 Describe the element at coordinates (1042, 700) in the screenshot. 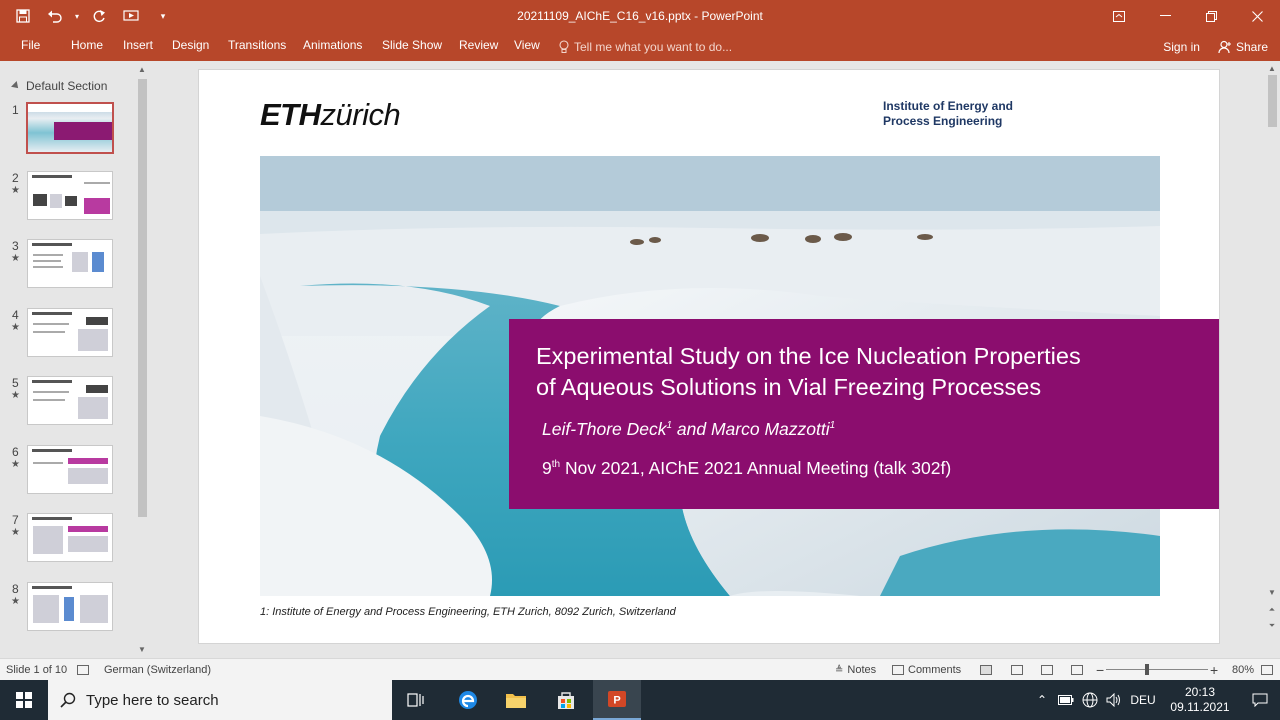

I see `show-hidden-icons-icon: ⌃` at that location.